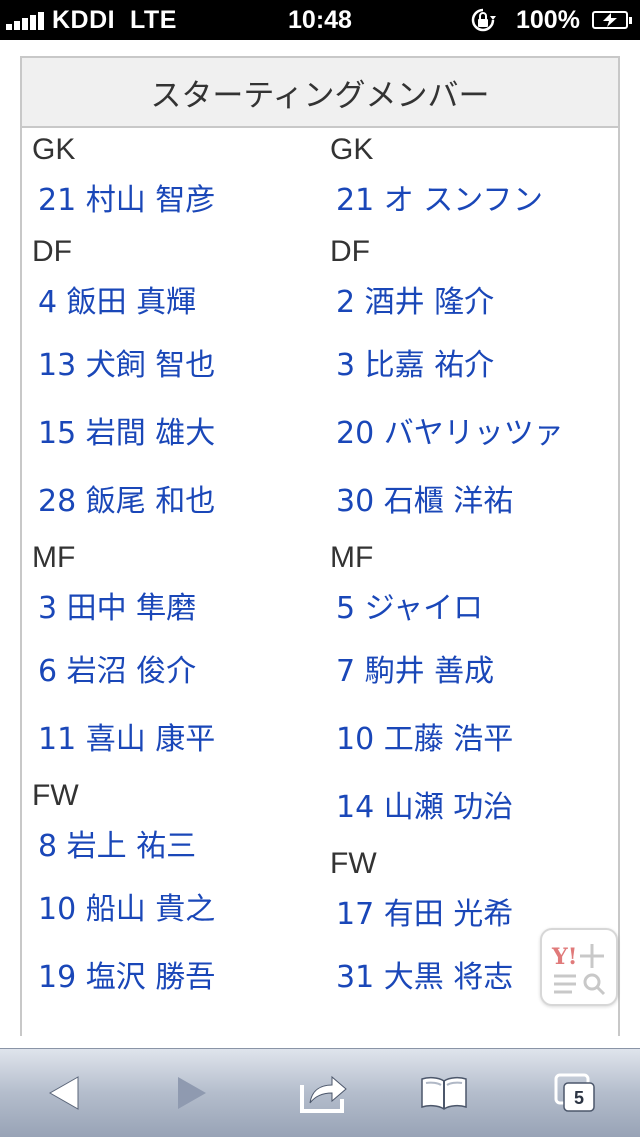 The width and height of the screenshot is (640, 1137). What do you see at coordinates (467, 808) in the screenshot?
I see `player-link: 14 山瀬 功治` at bounding box center [467, 808].